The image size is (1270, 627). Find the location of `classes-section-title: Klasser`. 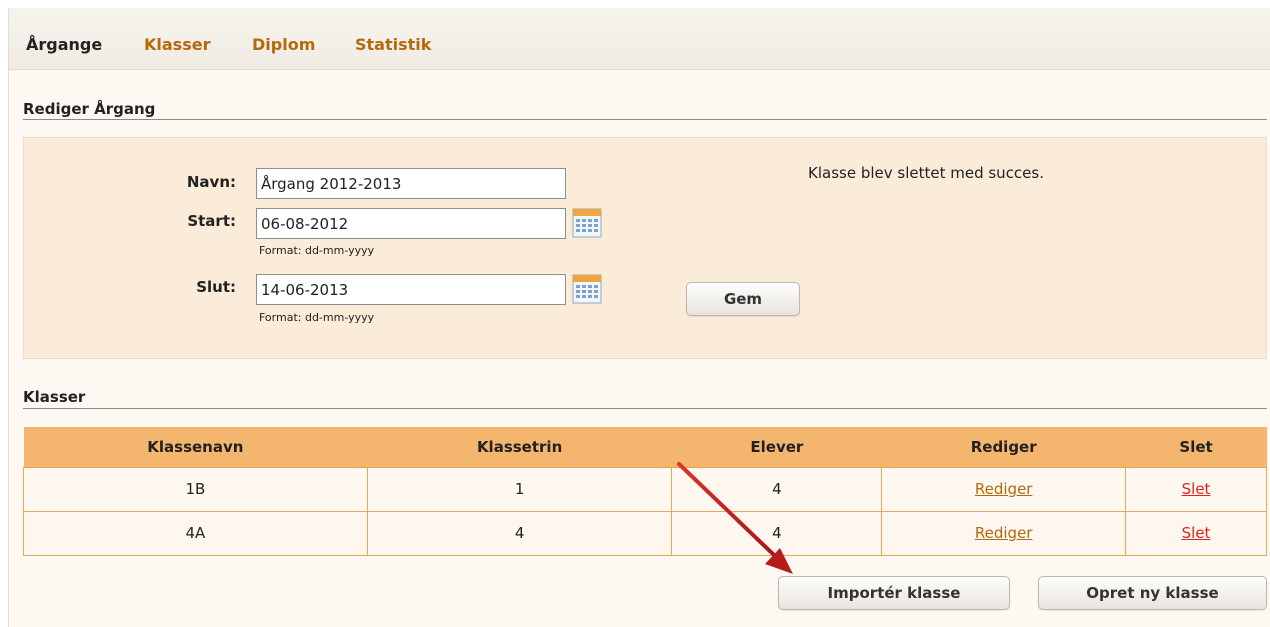

classes-section-title: Klasser is located at coordinates (54, 397).